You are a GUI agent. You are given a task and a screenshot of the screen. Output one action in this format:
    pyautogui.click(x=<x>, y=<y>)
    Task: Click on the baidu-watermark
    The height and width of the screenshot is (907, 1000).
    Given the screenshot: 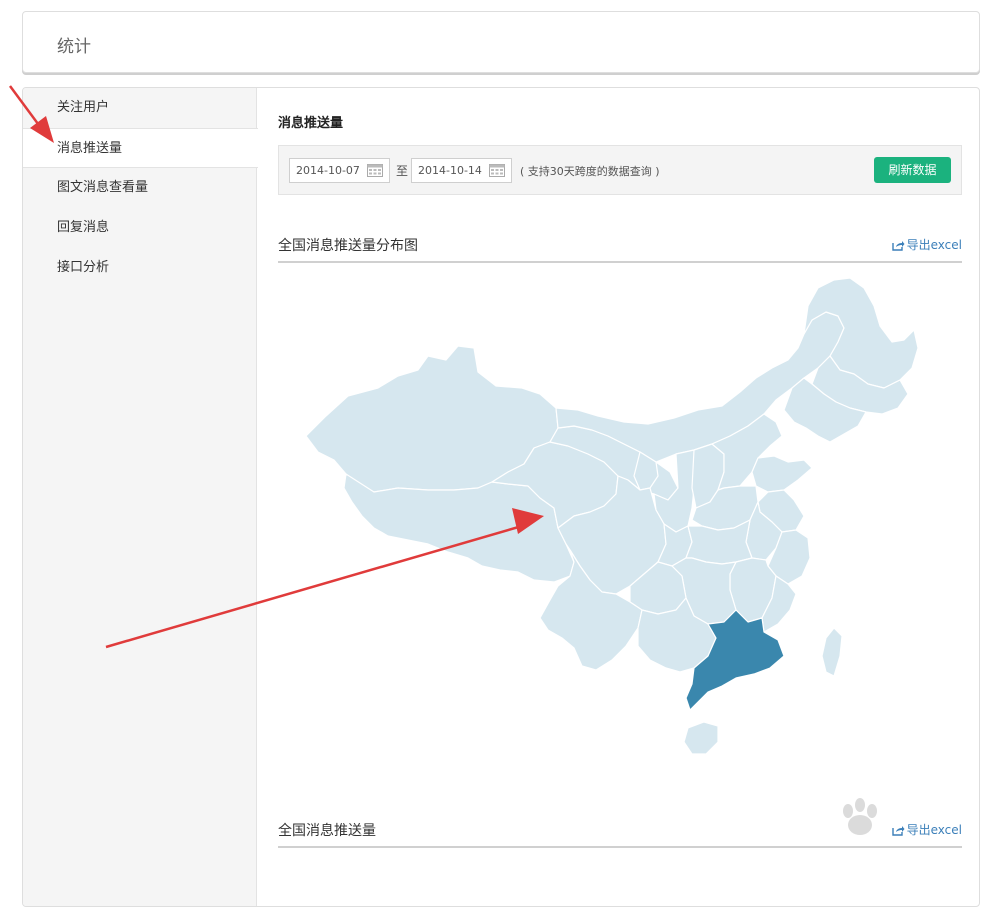 What is the action you would take?
    pyautogui.click(x=875, y=830)
    